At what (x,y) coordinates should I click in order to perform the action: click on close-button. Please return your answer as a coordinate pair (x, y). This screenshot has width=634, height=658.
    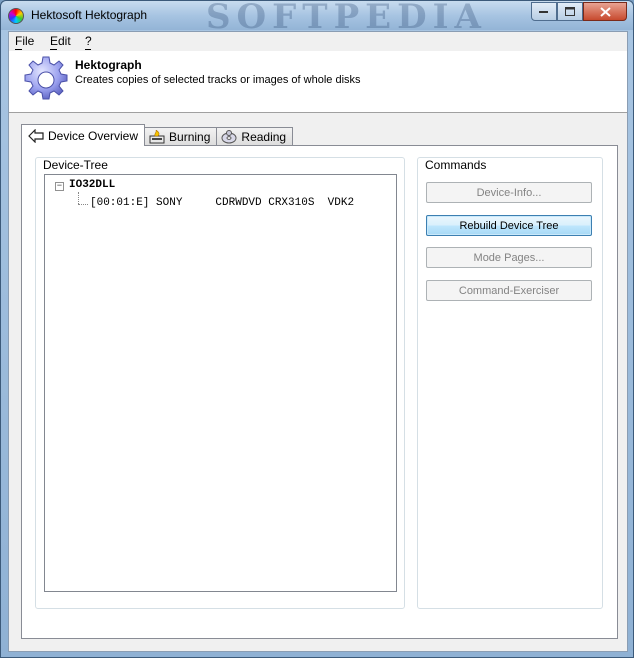
    Looking at the image, I should click on (605, 11).